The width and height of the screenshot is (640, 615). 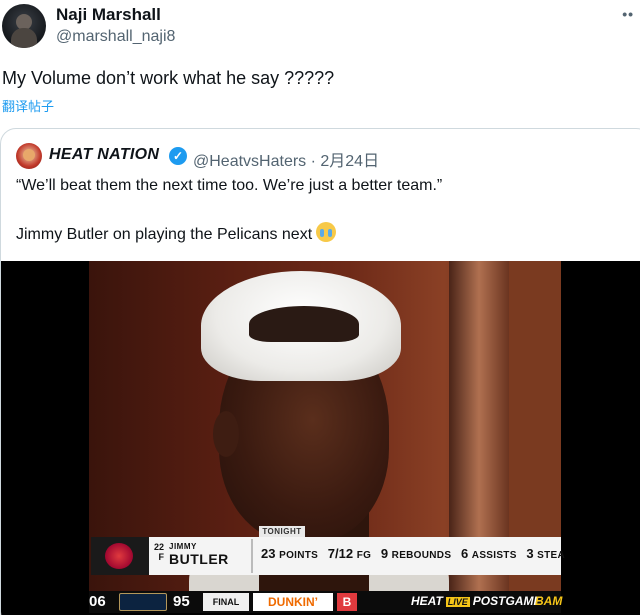 I want to click on stat-value: 9, so click(x=384, y=553).